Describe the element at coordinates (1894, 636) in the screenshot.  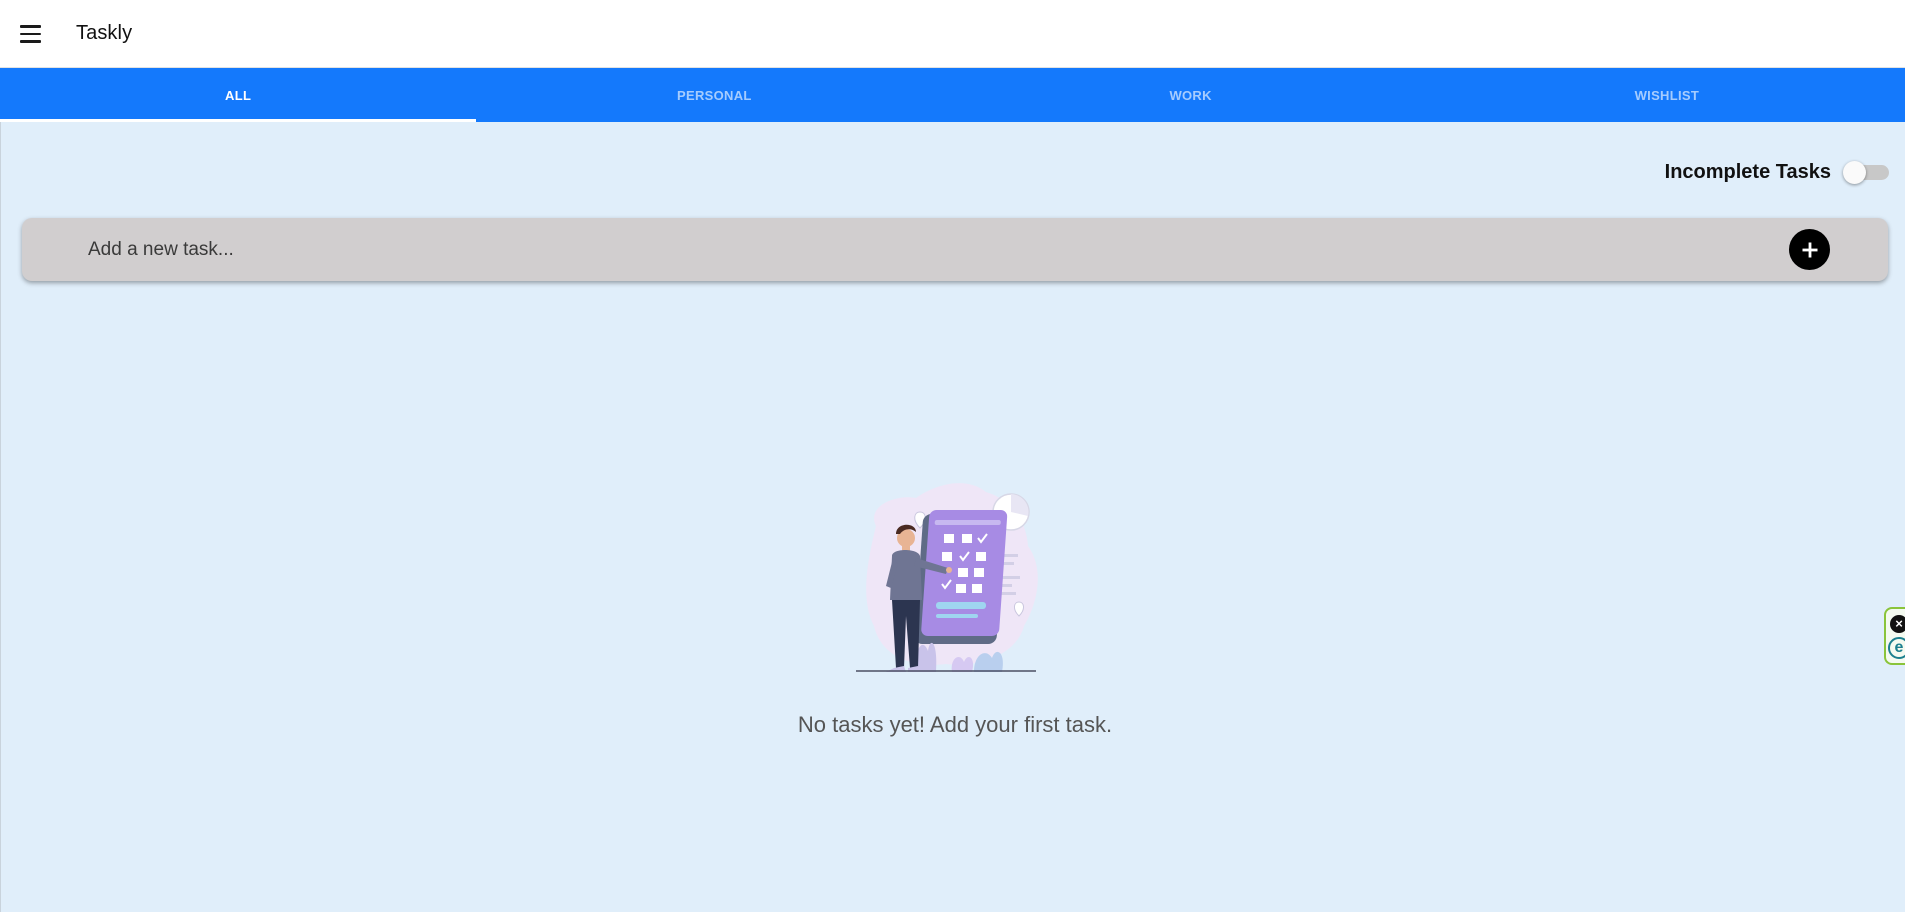
I see `browser-extension-widget: × e` at that location.